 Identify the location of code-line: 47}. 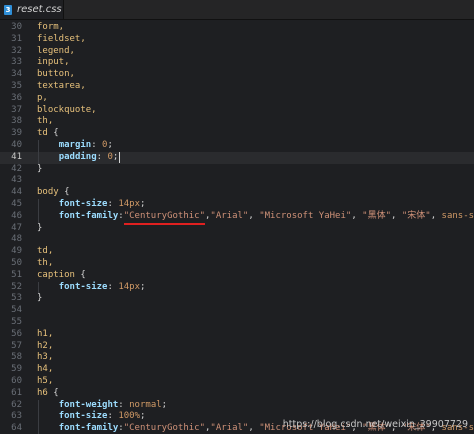
(237, 229).